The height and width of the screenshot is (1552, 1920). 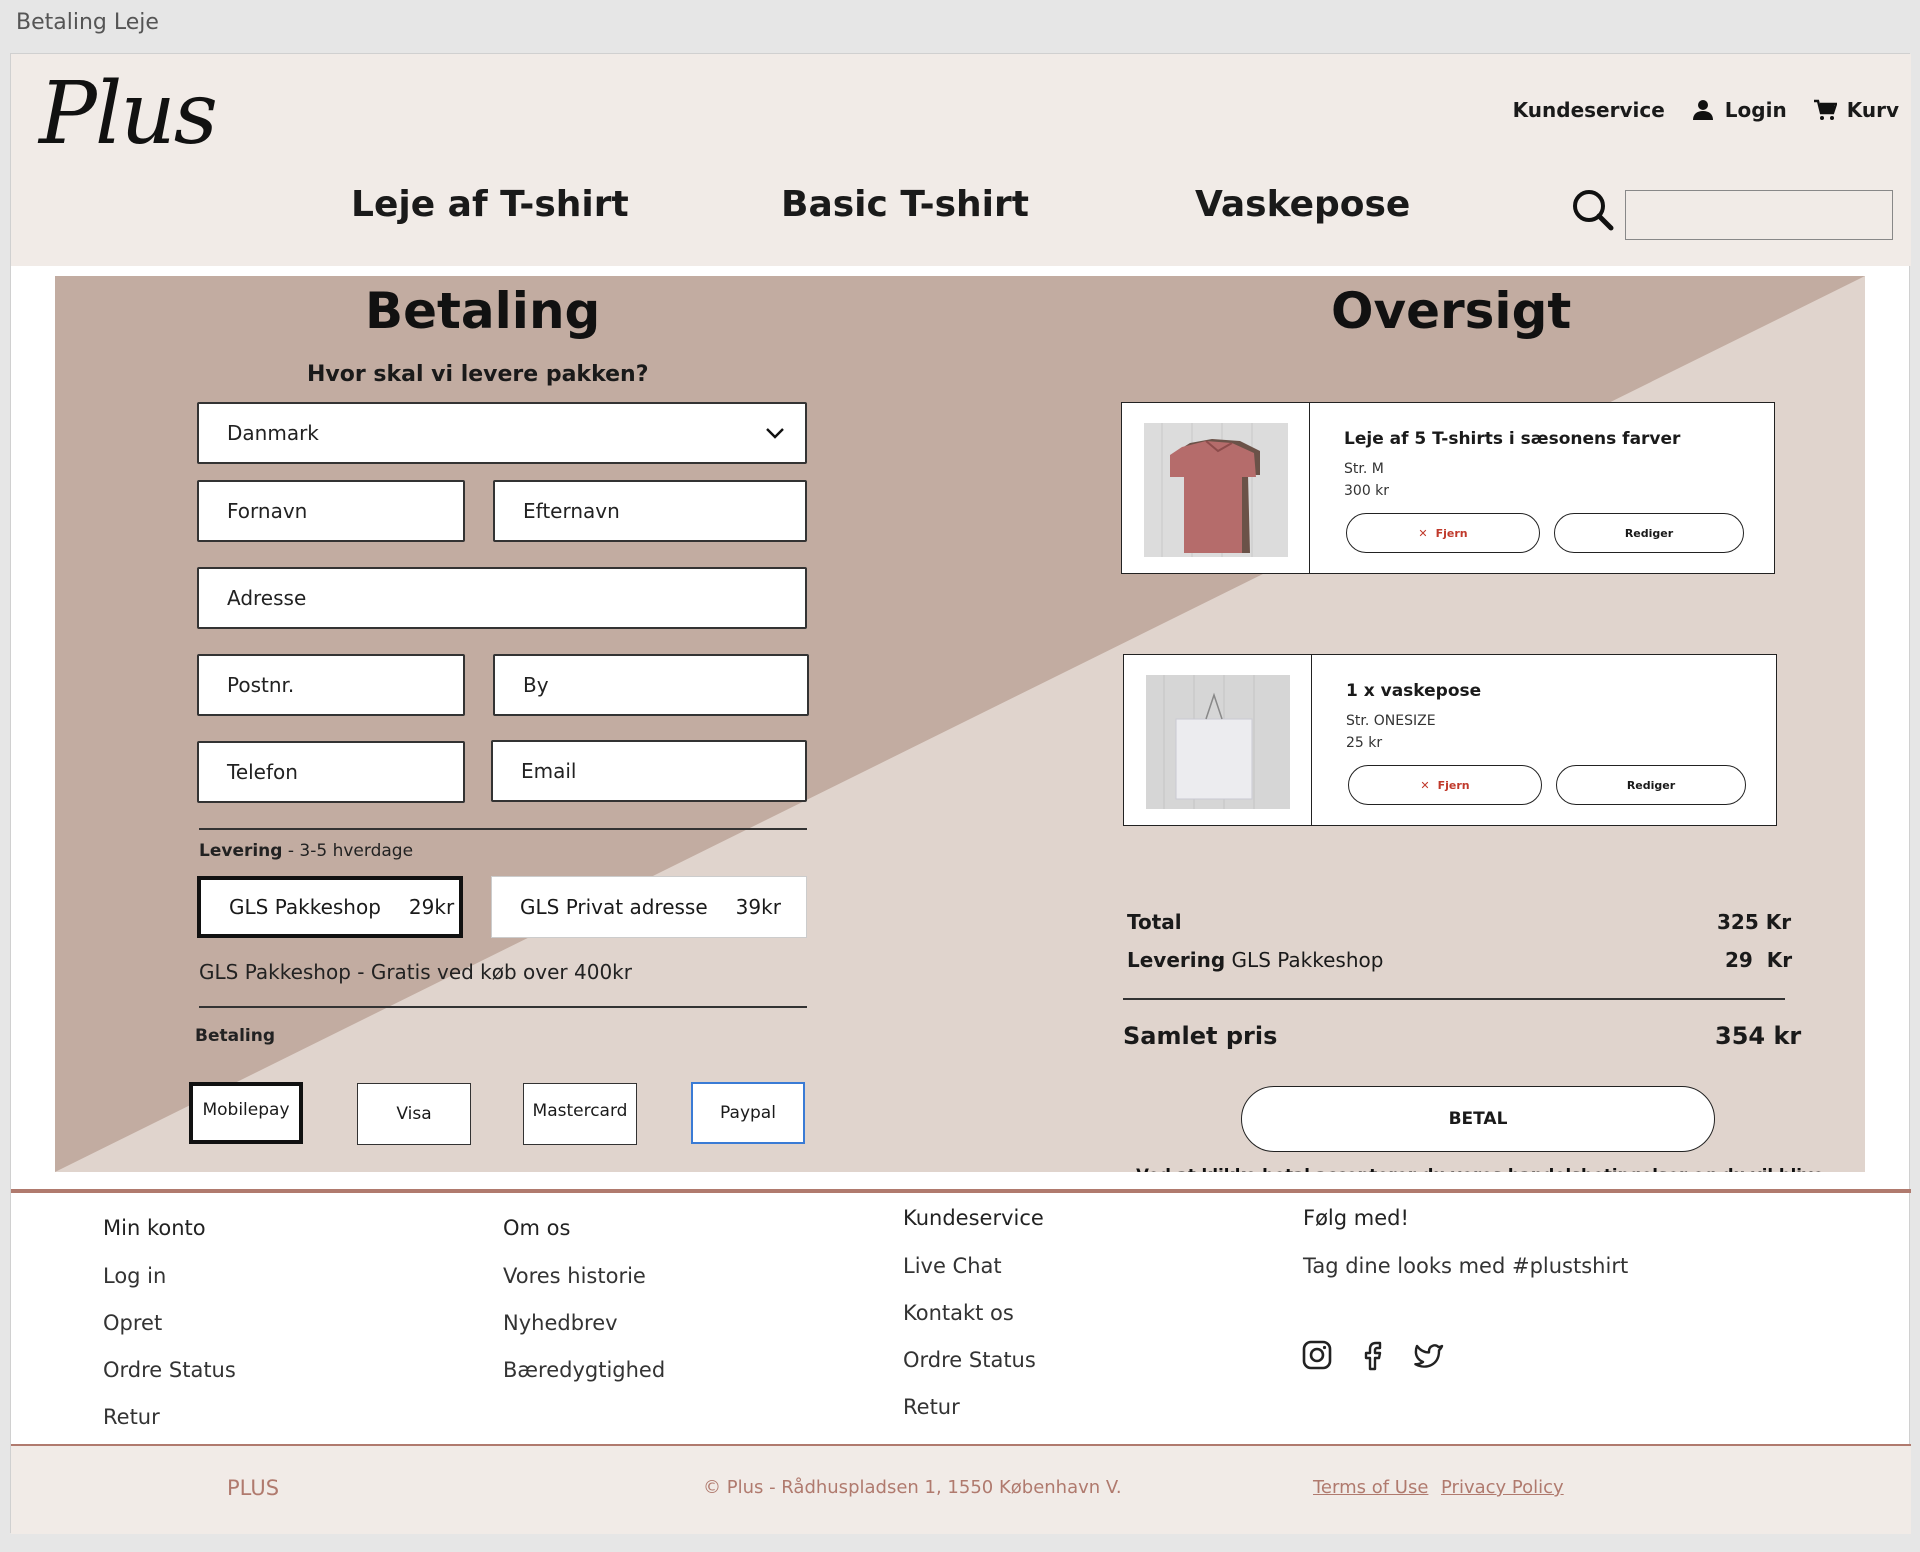 I want to click on login-label: Login, so click(x=1755, y=110).